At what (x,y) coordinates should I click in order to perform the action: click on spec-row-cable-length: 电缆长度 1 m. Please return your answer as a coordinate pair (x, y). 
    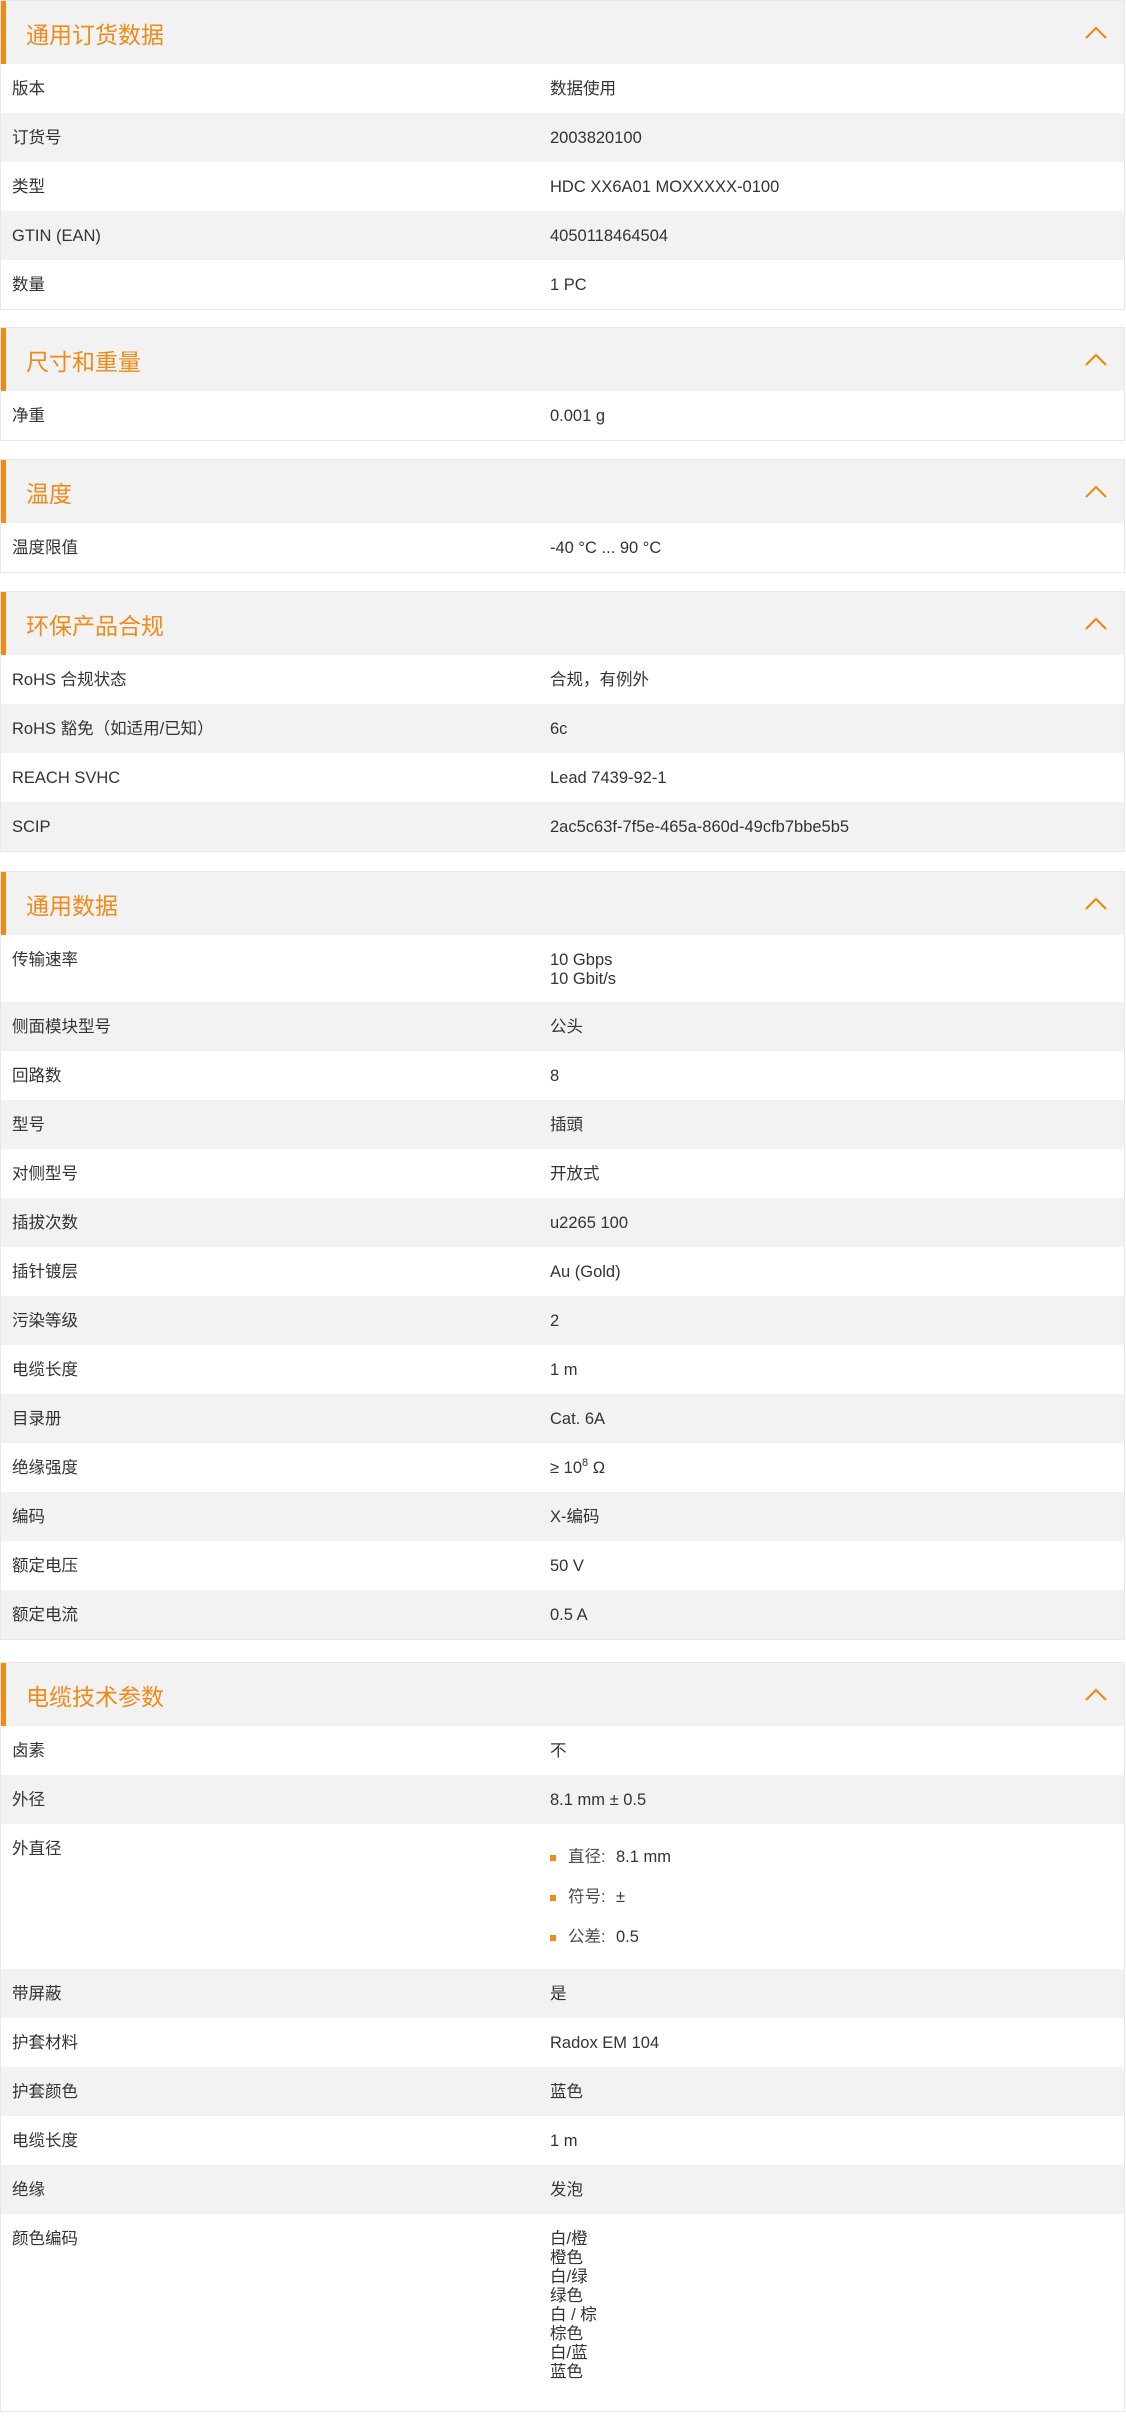
    Looking at the image, I should click on (562, 1369).